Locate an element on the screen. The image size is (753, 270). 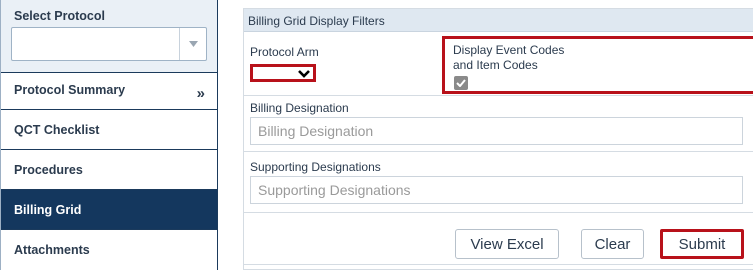
sidebar-item-label: Billing Grid is located at coordinates (48, 209).